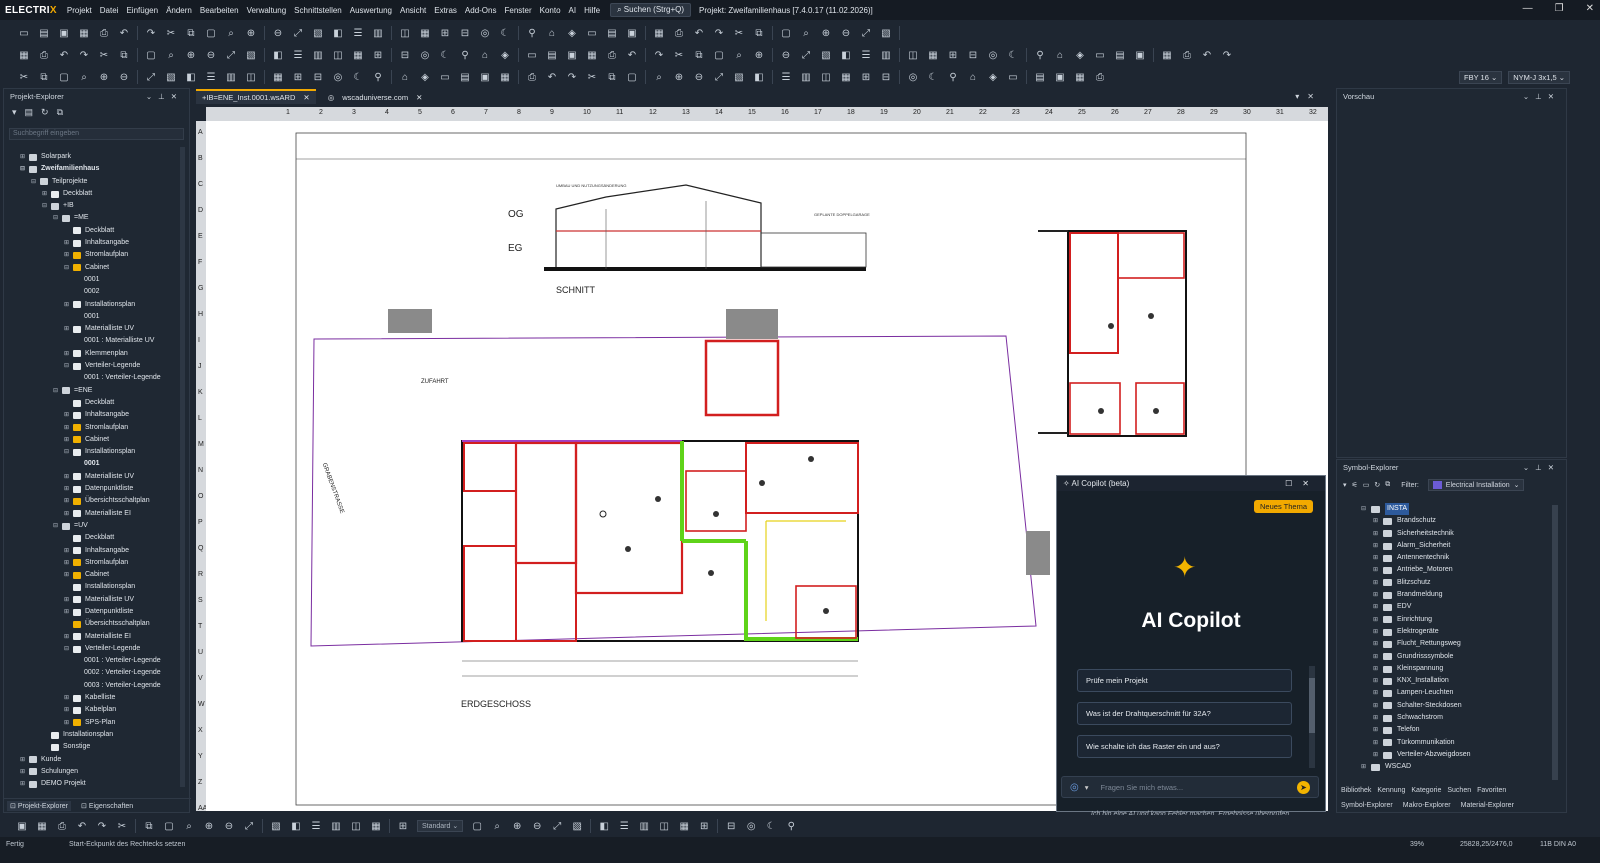 The image size is (1600, 863). What do you see at coordinates (94, 723) in the screenshot?
I see `tree-item: ⊞ SPS-Plan` at bounding box center [94, 723].